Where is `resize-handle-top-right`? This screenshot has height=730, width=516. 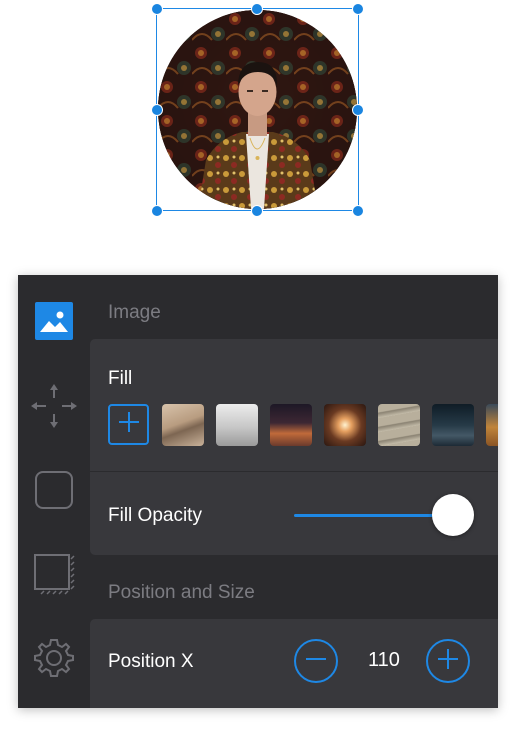 resize-handle-top-right is located at coordinates (358, 9).